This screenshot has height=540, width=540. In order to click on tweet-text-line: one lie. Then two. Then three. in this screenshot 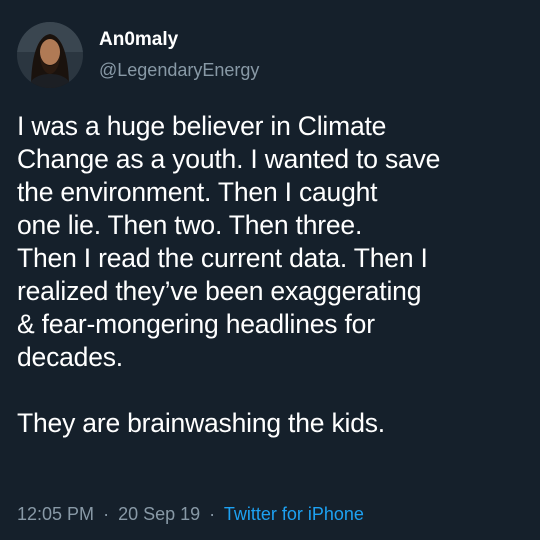, I will do `click(190, 225)`.